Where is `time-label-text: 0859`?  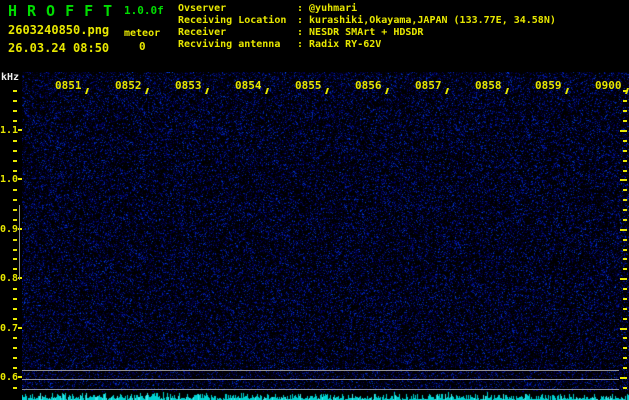 time-label-text: 0859 is located at coordinates (548, 85).